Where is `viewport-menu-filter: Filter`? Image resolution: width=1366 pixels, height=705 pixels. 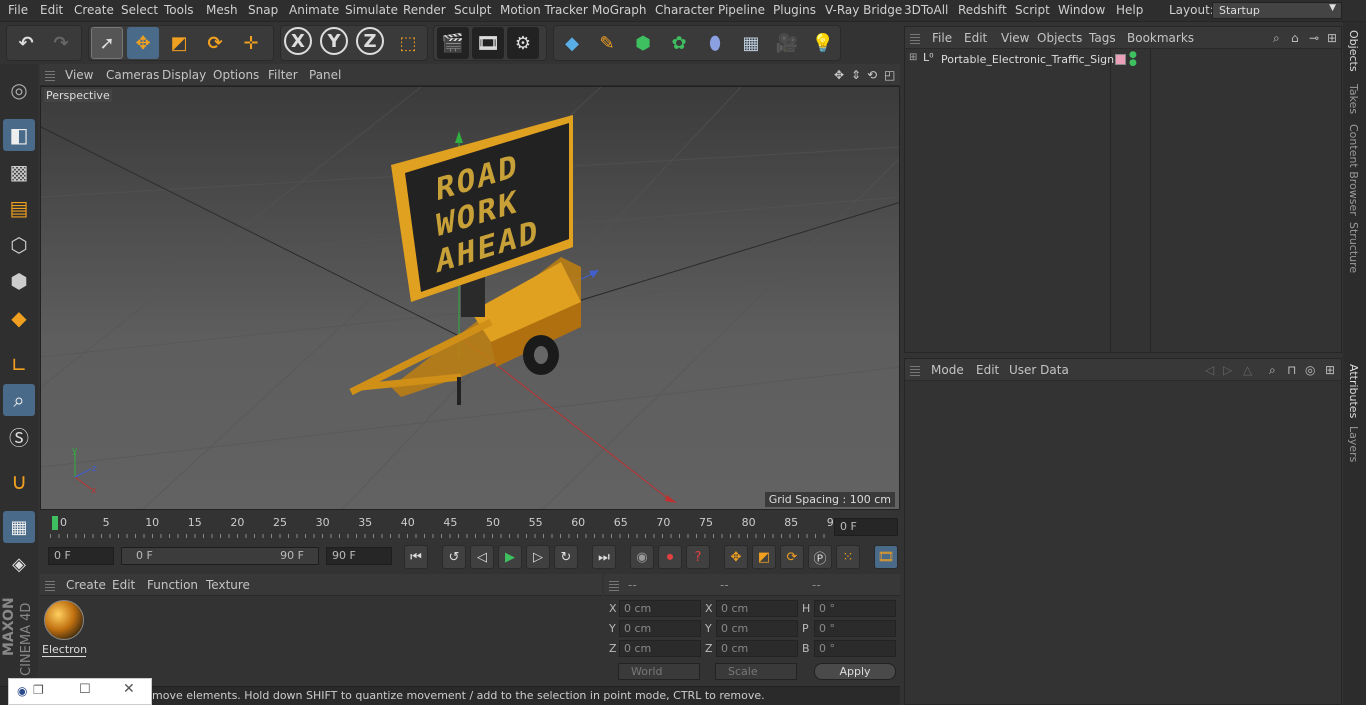 viewport-menu-filter: Filter is located at coordinates (283, 75).